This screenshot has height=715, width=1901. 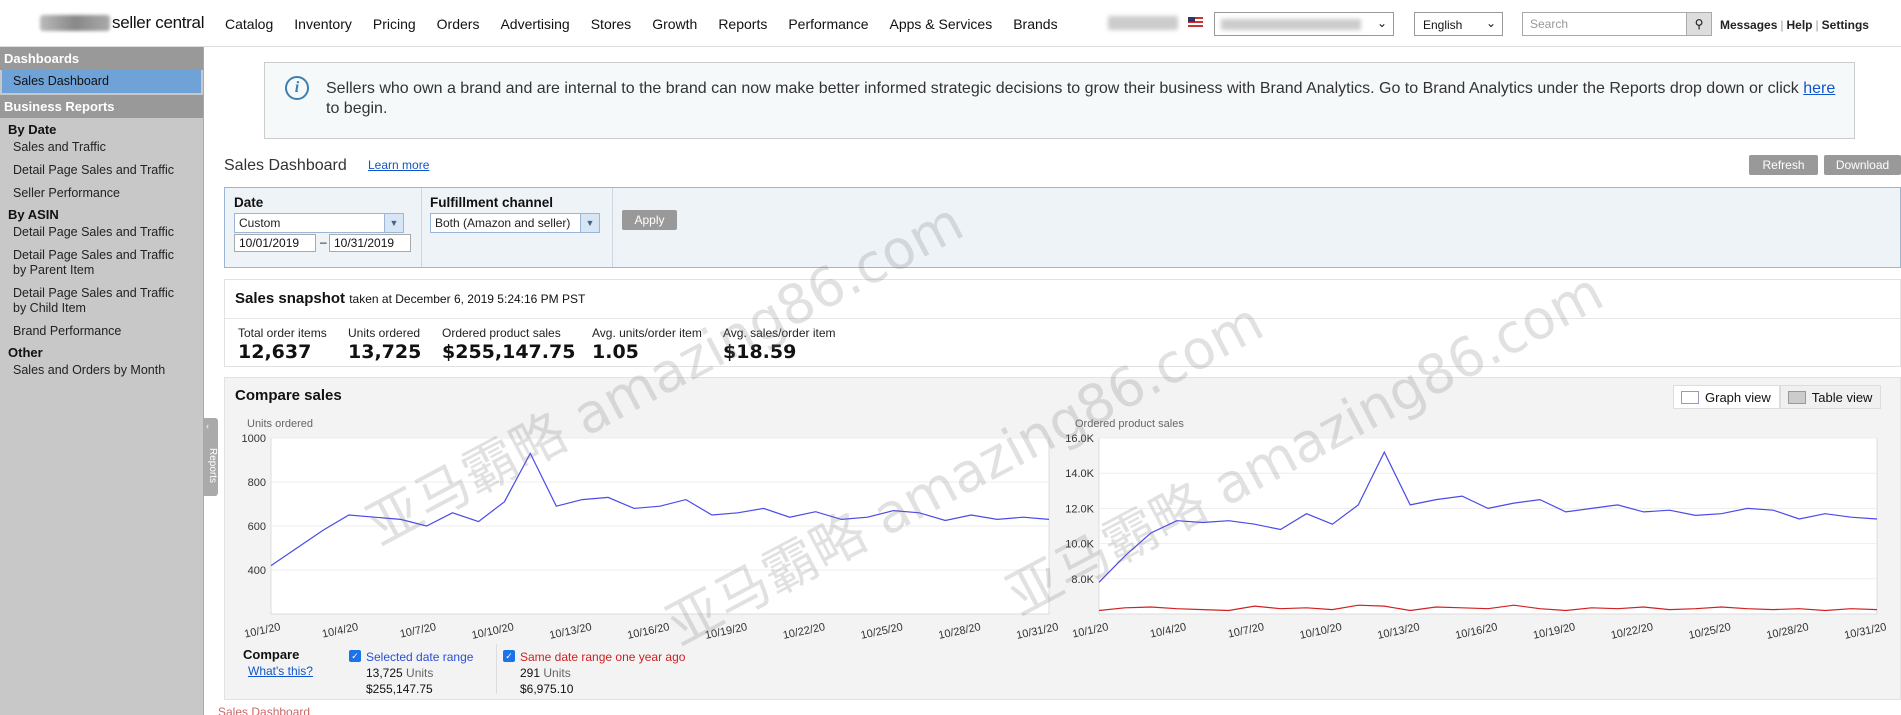 I want to click on title-row: Sales Dashboard Learn more, so click(x=326, y=166).